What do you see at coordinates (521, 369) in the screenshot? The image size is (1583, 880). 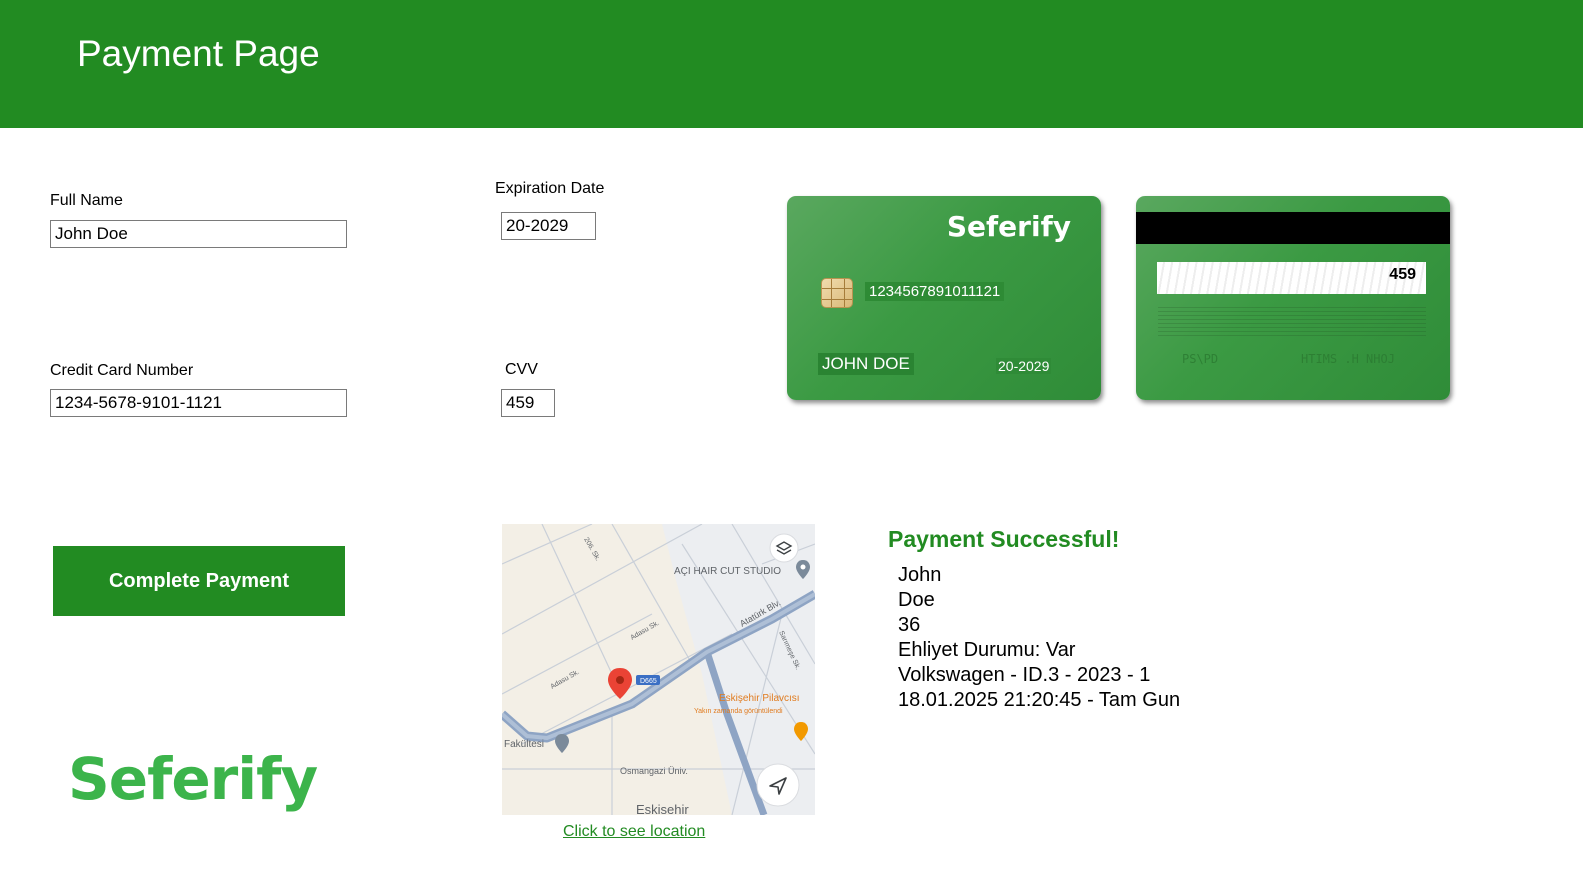 I see `cvv-label: CVV` at bounding box center [521, 369].